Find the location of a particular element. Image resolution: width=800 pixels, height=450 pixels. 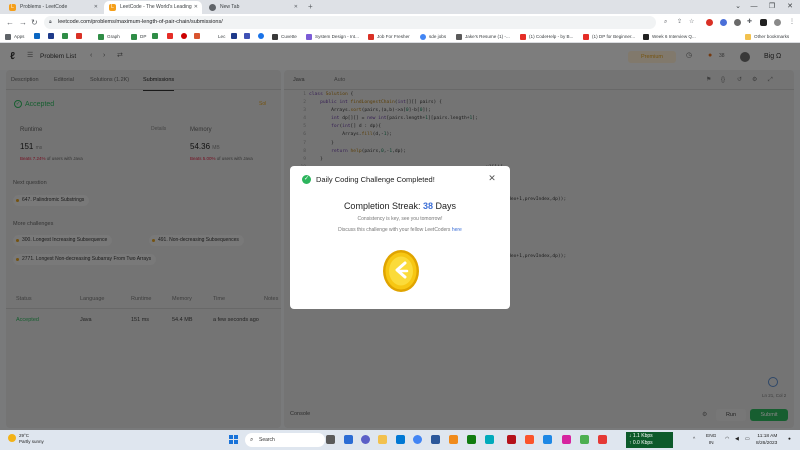

bookmark-graph: Graph is located at coordinates (109, 37).